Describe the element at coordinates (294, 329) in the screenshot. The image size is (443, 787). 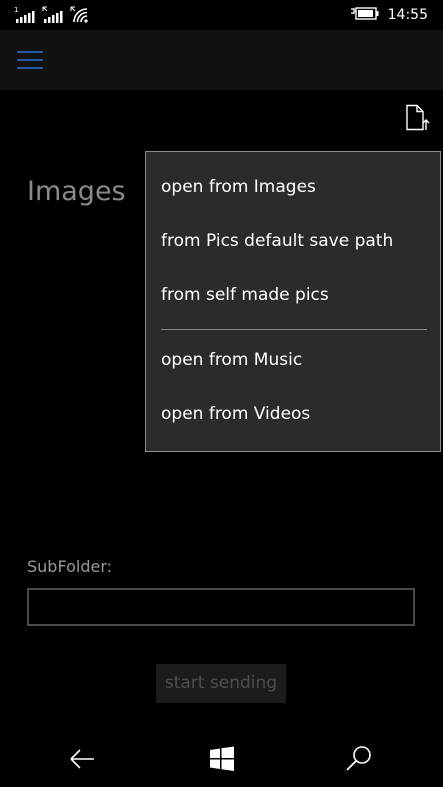
I see `menu-separator` at that location.